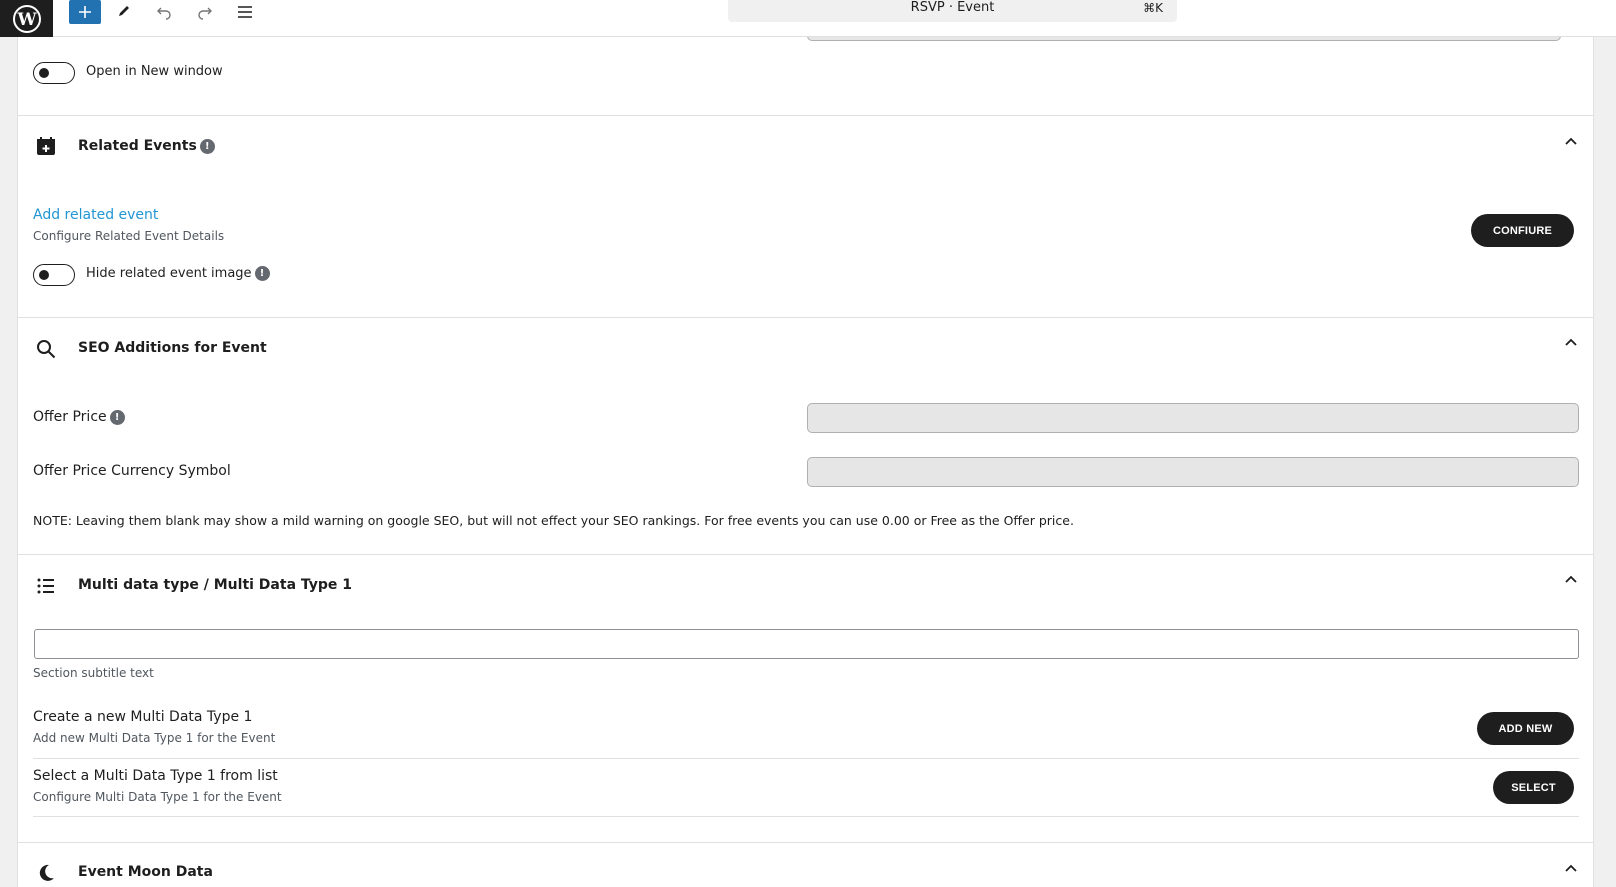 This screenshot has width=1616, height=887. What do you see at coordinates (145, 872) in the screenshot?
I see `moon-data-title: Event Moon Data` at bounding box center [145, 872].